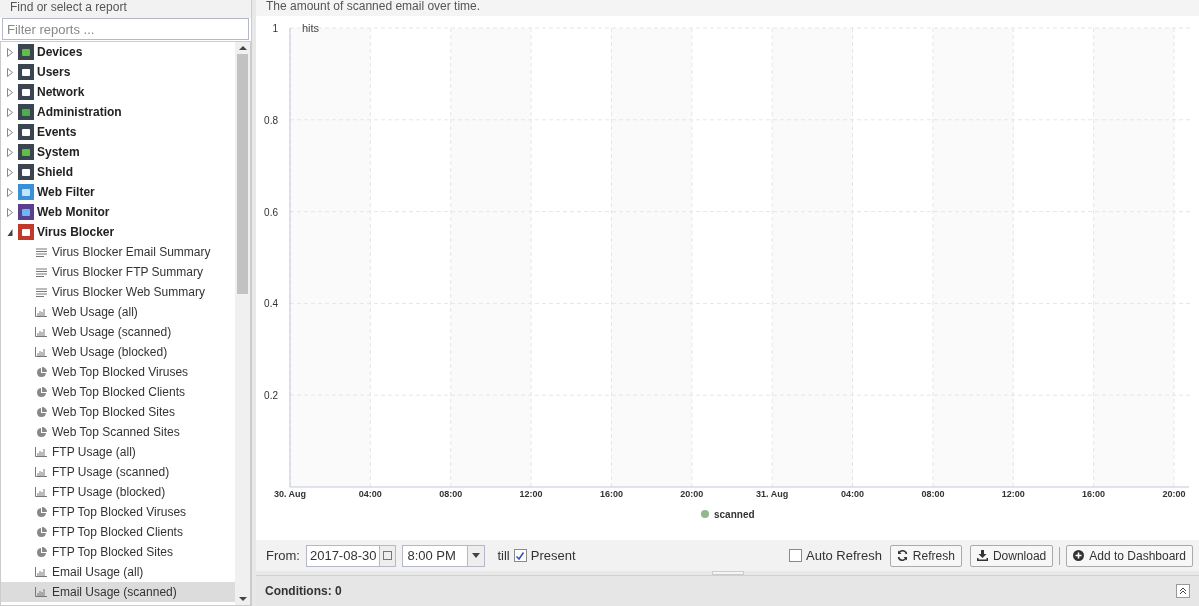  I want to click on y-axis-label: hits, so click(311, 28).